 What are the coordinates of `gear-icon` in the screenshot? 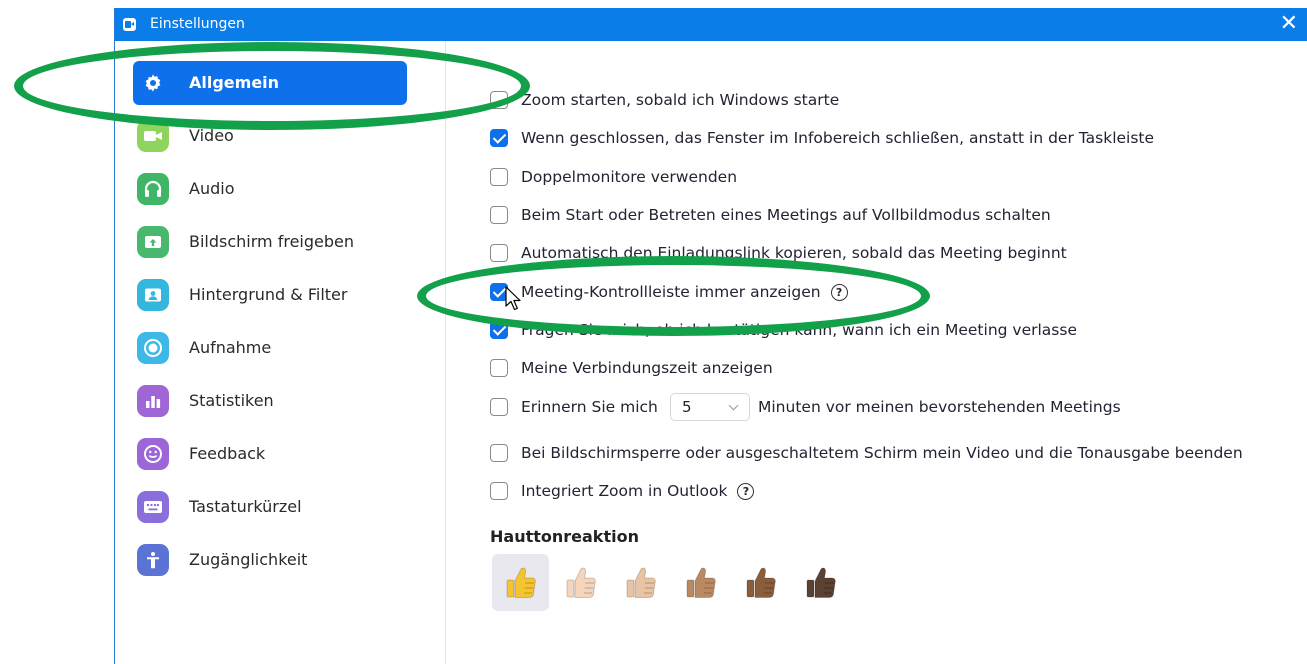 It's located at (153, 83).